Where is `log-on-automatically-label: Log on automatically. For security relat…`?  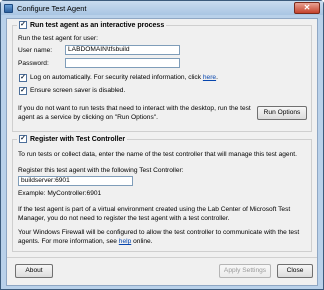 log-on-automatically-label: Log on automatically. For security relat… is located at coordinates (124, 77).